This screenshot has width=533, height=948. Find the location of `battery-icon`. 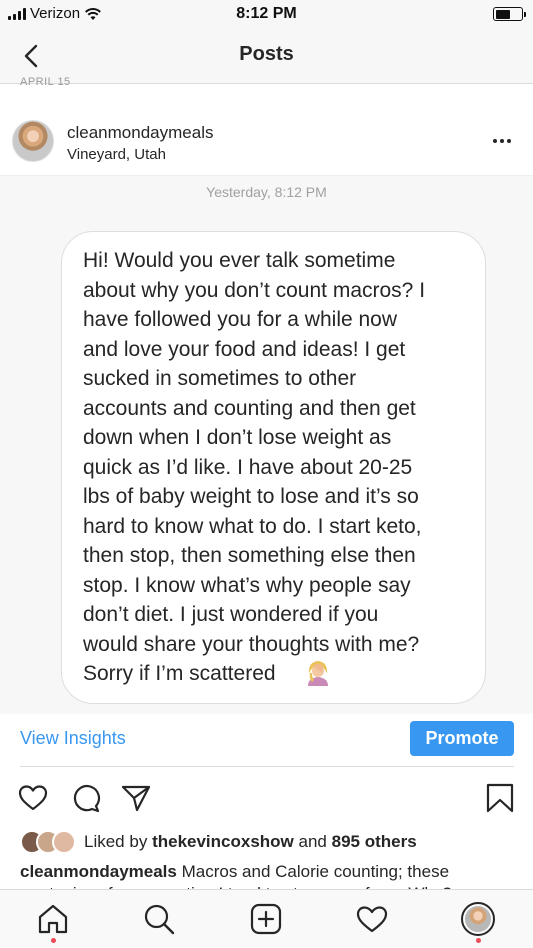

battery-icon is located at coordinates (509, 14).